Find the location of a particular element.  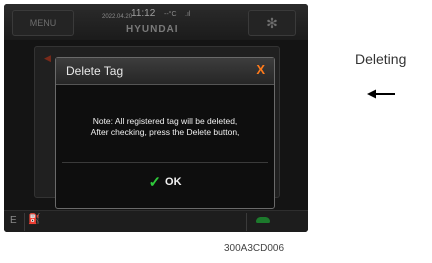

dialog-title: Delete Tag is located at coordinates (95, 71).